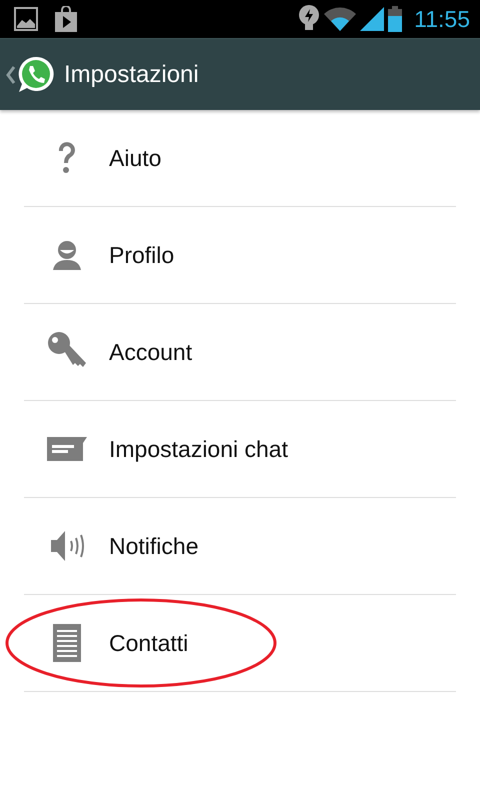 The height and width of the screenshot is (800, 480). I want to click on message-icon, so click(66, 449).